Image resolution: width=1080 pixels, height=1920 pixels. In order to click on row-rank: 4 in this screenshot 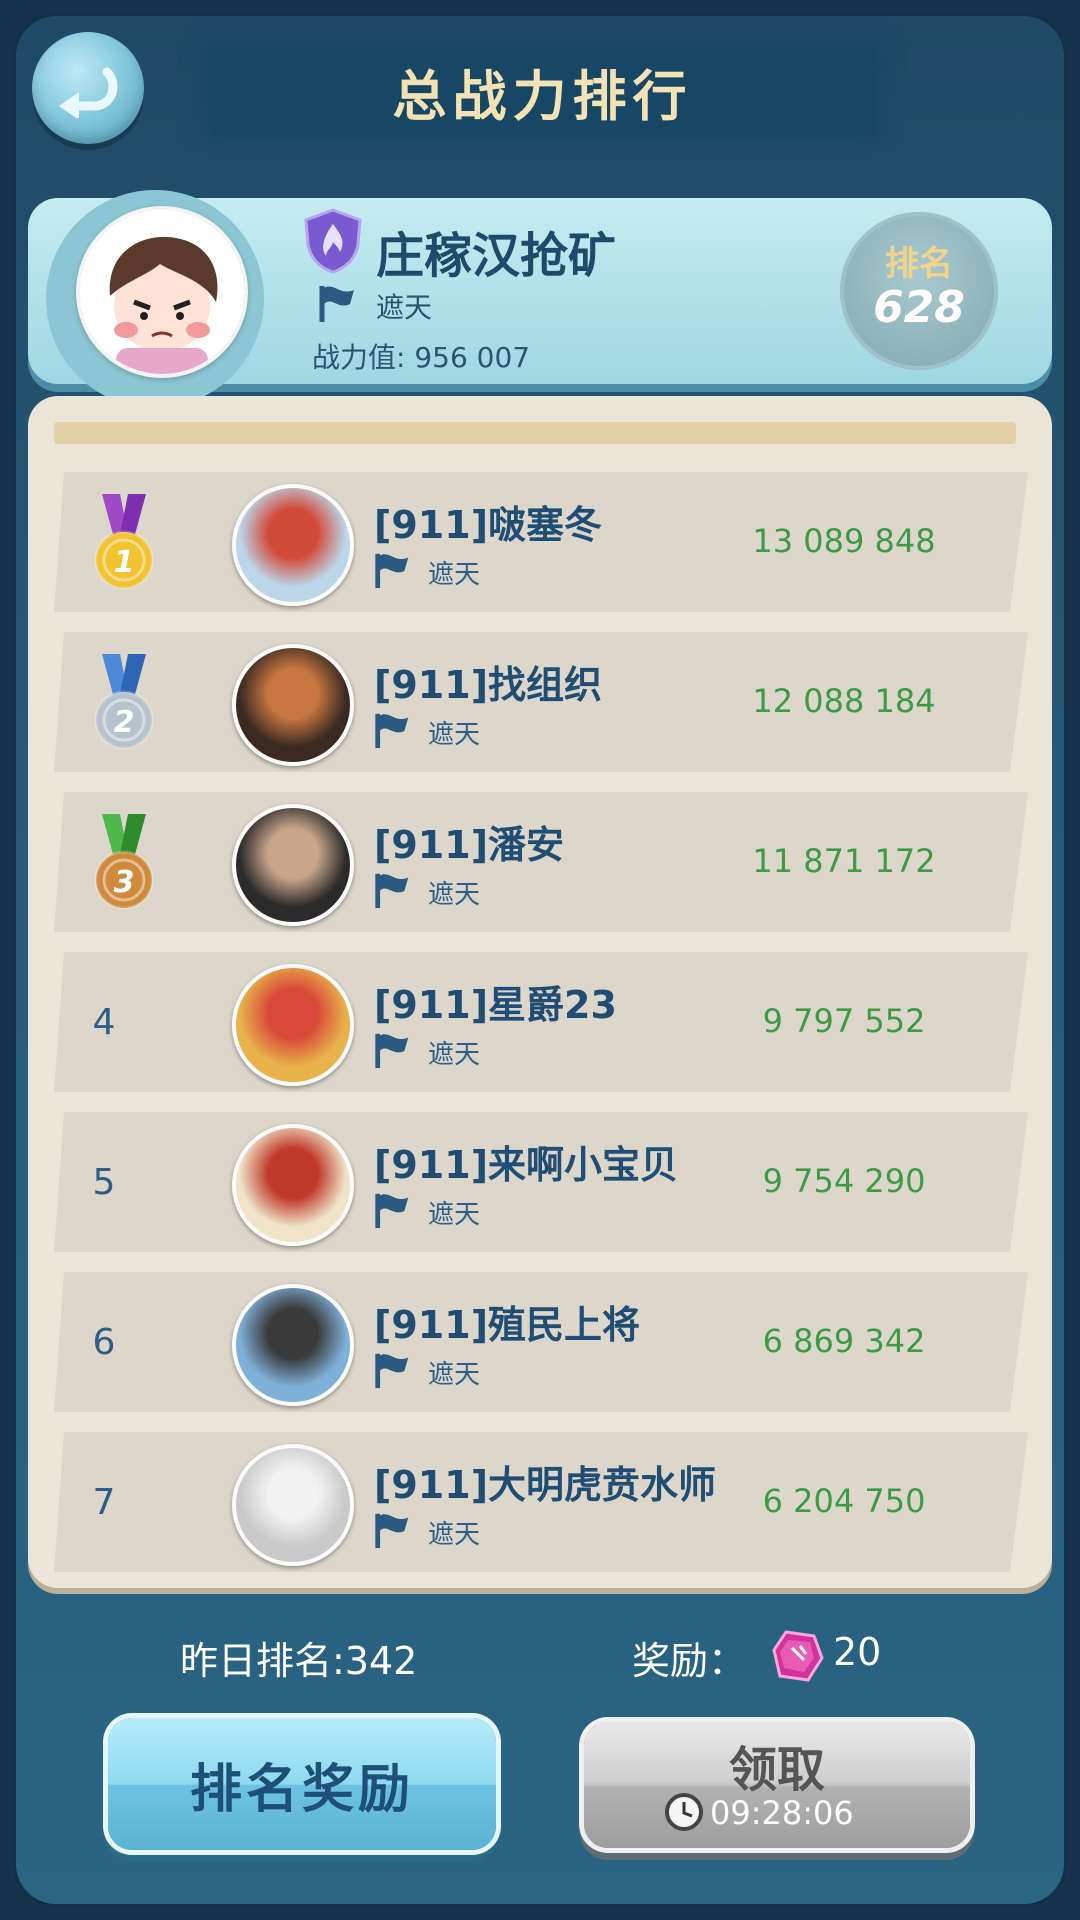, I will do `click(104, 1022)`.